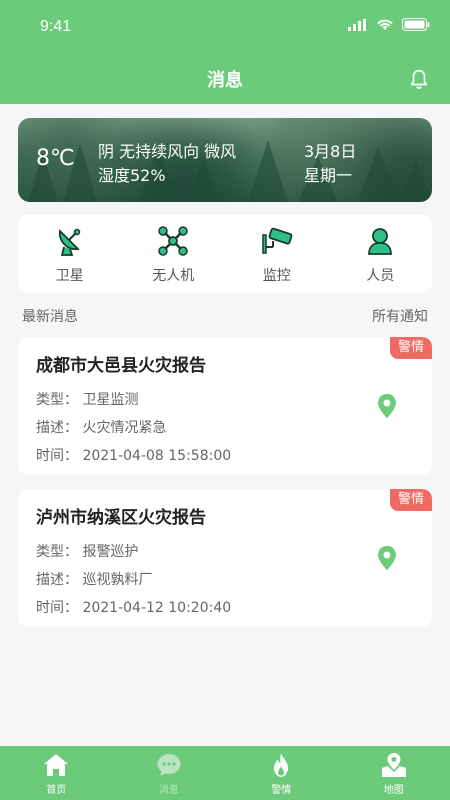  Describe the element at coordinates (393, 765) in the screenshot. I see `map-icon` at that location.